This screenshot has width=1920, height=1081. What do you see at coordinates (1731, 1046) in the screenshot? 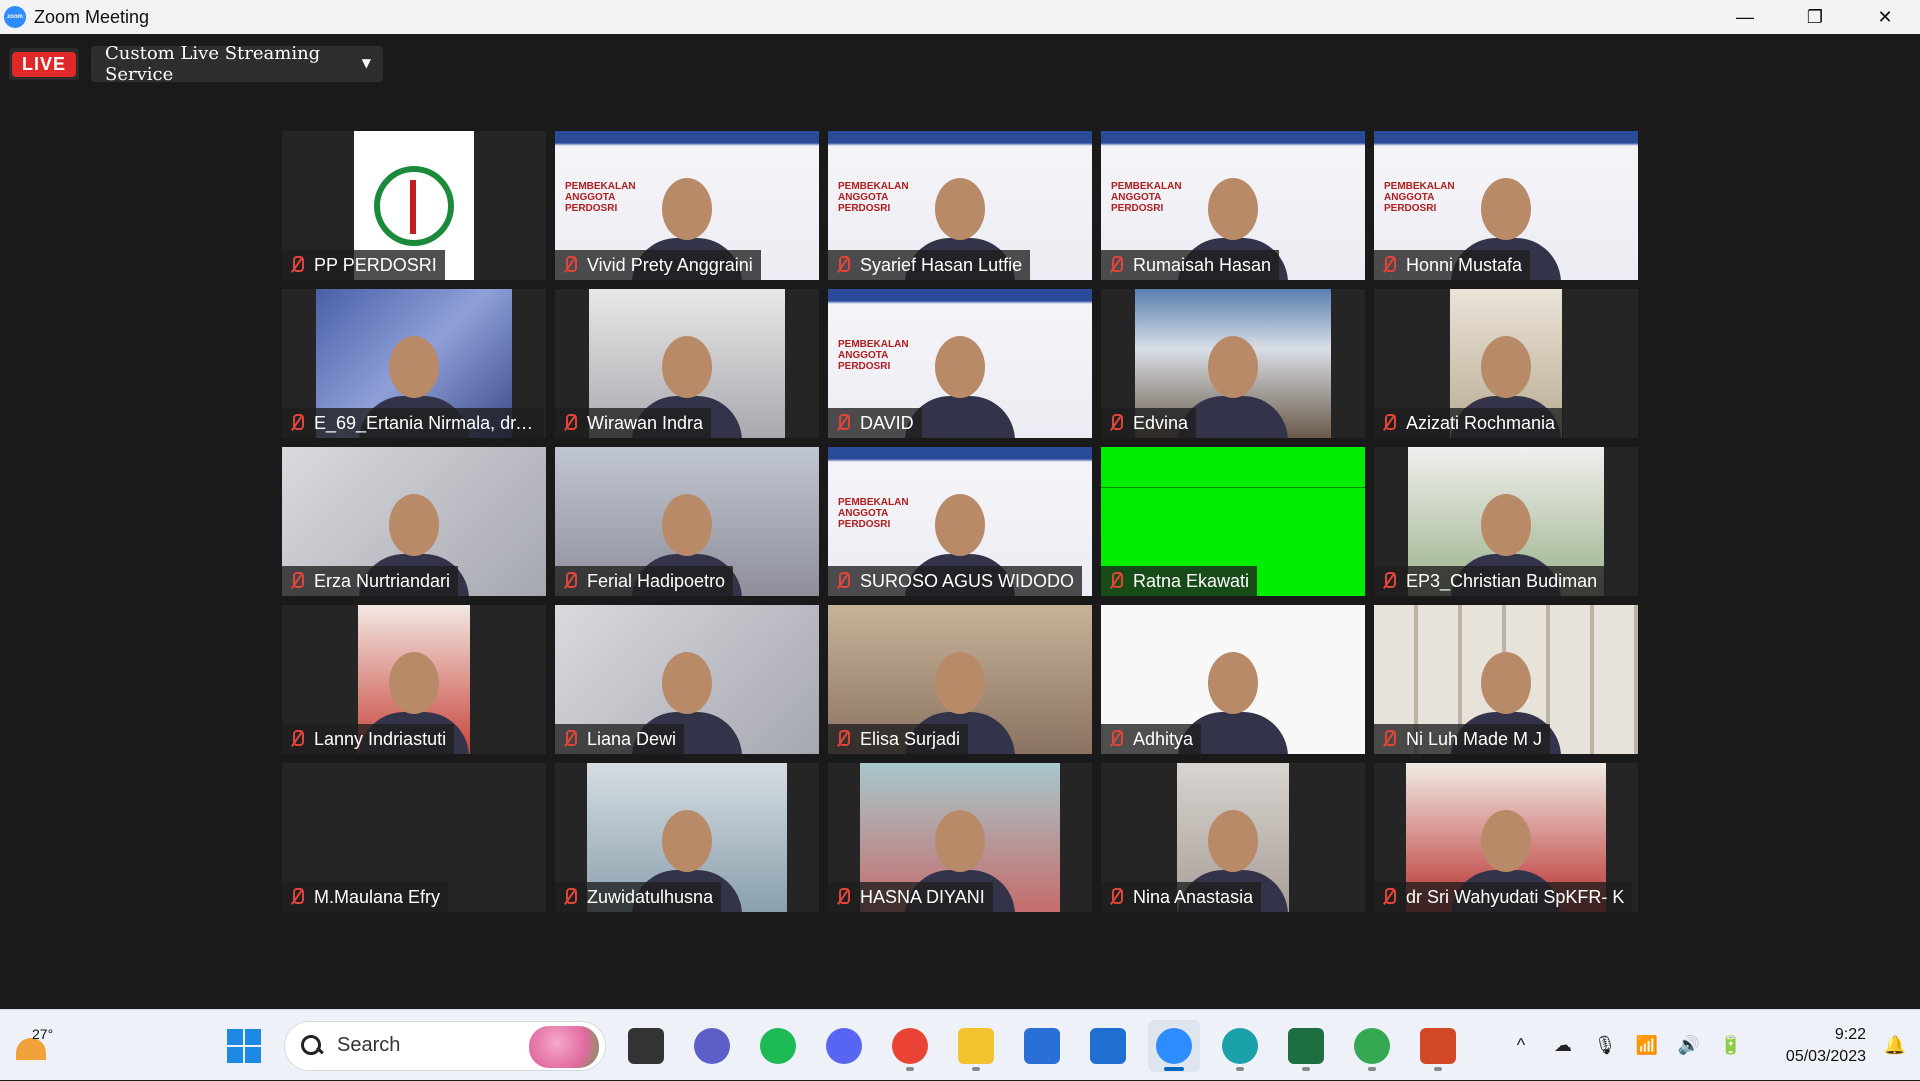
I see `battery-icon: 🔋` at bounding box center [1731, 1046].